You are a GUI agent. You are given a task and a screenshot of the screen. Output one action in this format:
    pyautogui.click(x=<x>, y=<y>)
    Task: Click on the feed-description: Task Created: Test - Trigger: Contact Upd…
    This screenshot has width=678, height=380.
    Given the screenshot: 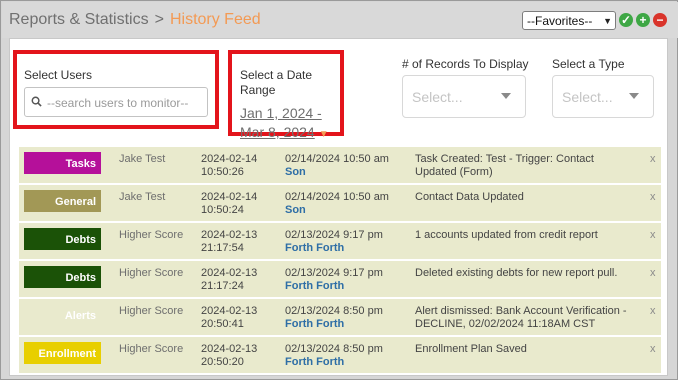 What is the action you would take?
    pyautogui.click(x=504, y=166)
    